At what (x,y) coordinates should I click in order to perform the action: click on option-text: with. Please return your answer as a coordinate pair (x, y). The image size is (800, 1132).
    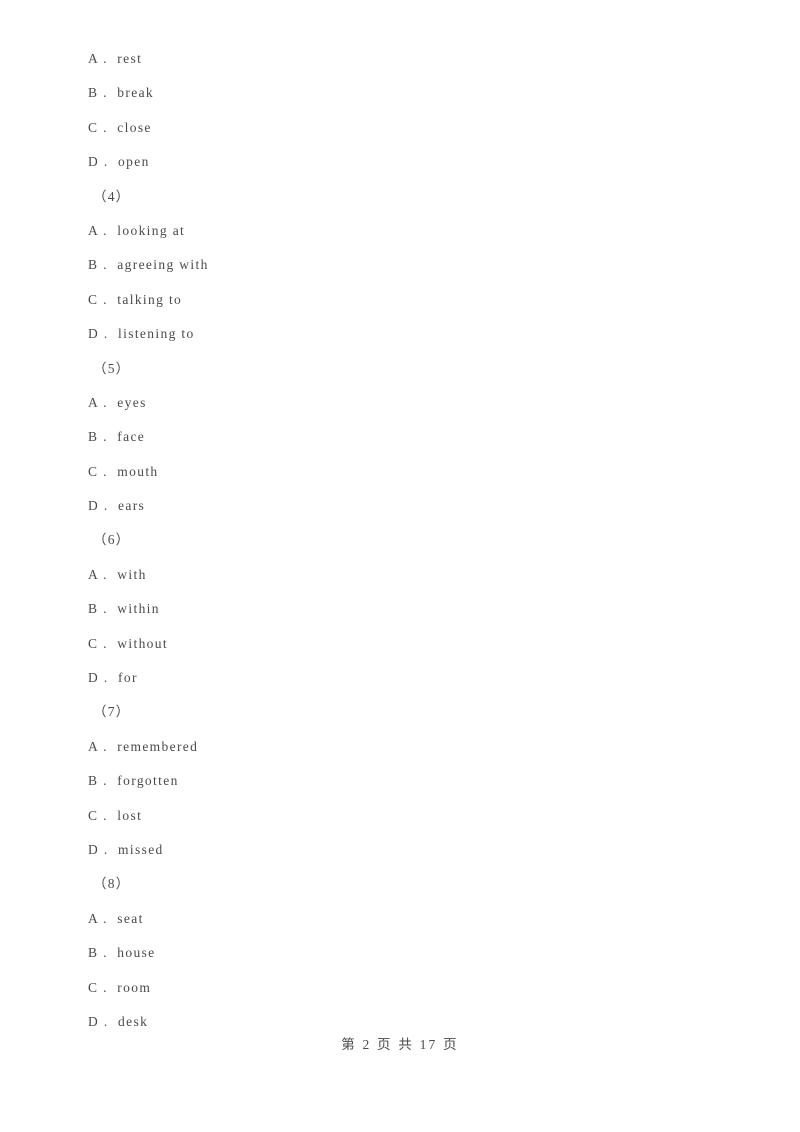
    Looking at the image, I should click on (132, 574).